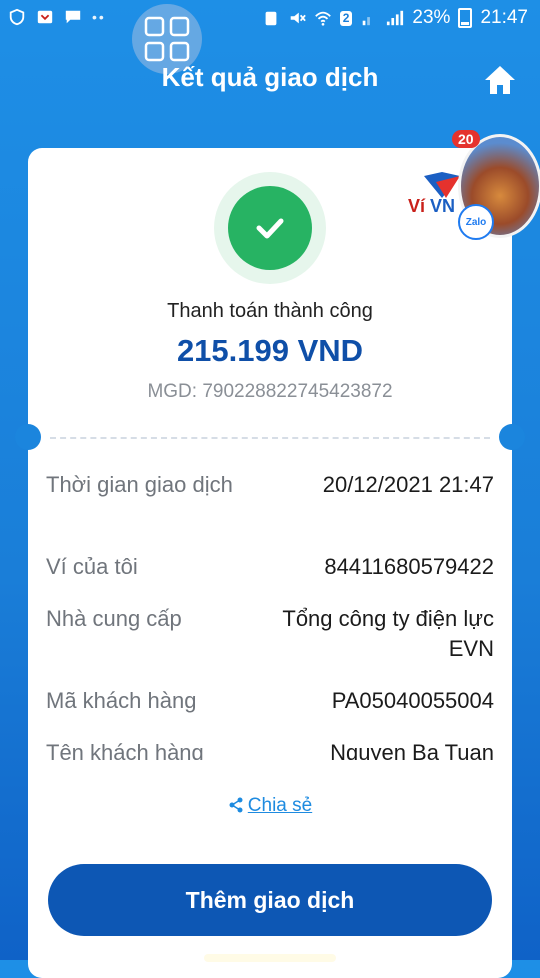  Describe the element at coordinates (408, 484) in the screenshot. I see `detail-value: 20/12/2021 21:47` at that location.